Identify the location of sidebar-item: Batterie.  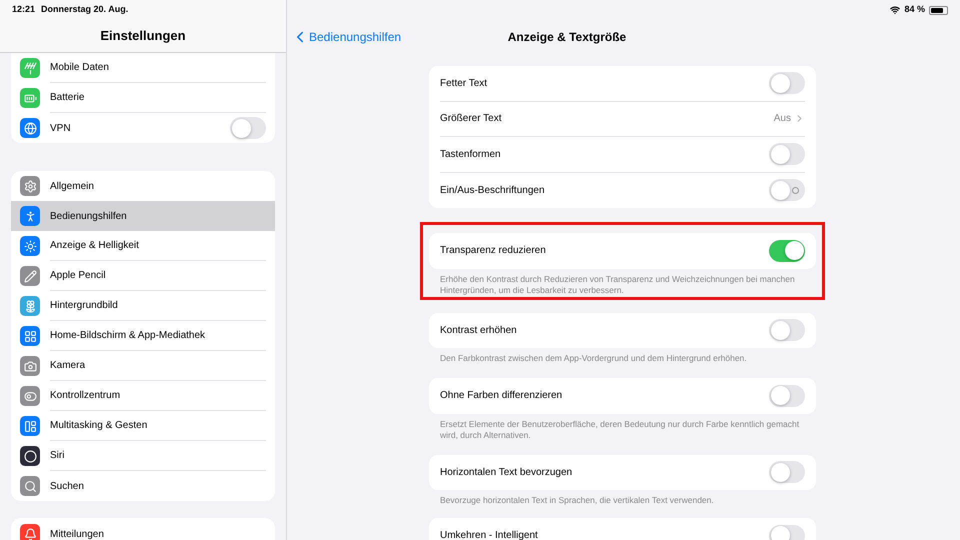
(143, 98).